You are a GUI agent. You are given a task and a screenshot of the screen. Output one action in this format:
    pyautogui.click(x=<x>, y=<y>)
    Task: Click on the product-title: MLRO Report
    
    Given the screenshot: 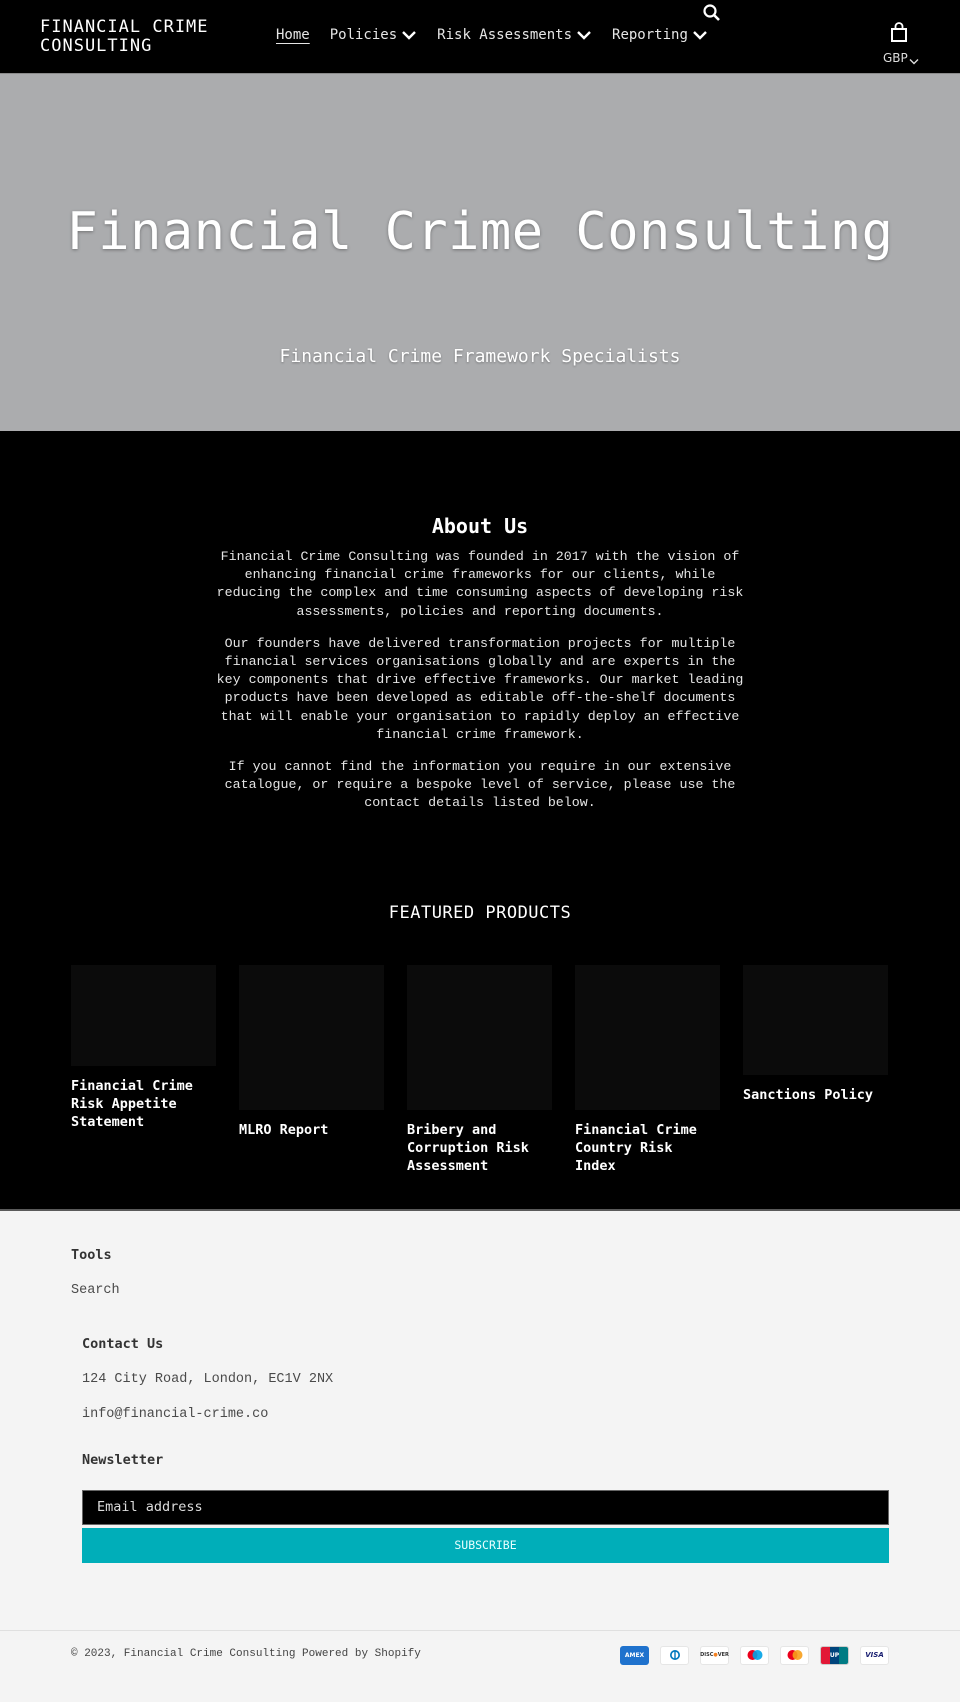 What is the action you would take?
    pyautogui.click(x=311, y=1130)
    